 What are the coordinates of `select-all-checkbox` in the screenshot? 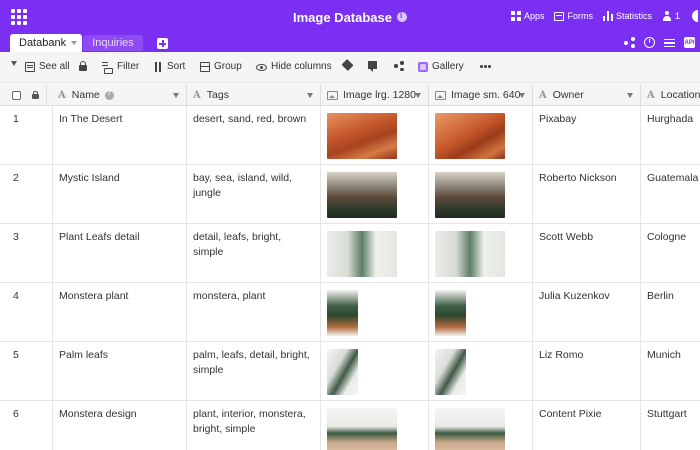 It's located at (16, 95).